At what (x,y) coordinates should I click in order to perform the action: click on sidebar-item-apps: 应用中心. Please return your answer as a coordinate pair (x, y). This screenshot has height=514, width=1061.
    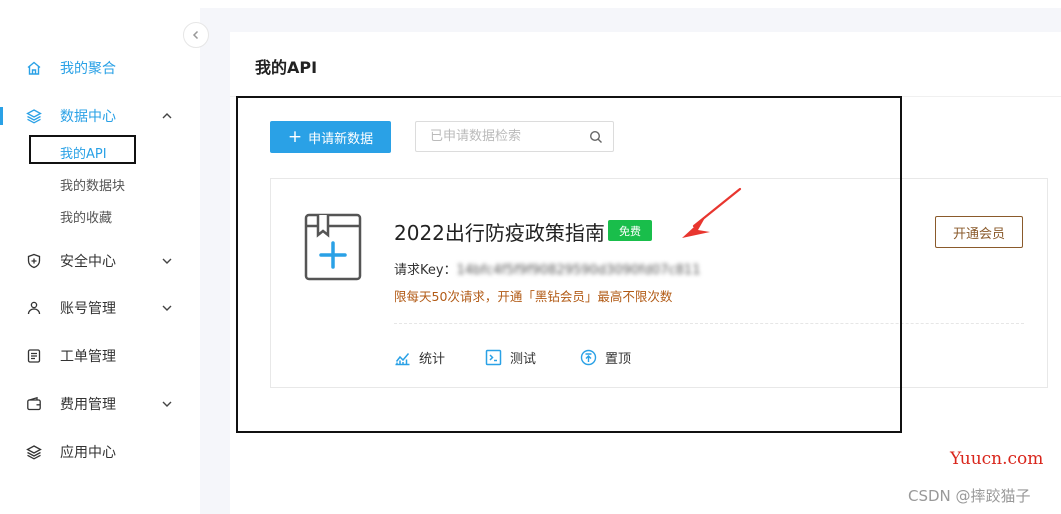
    Looking at the image, I should click on (100, 452).